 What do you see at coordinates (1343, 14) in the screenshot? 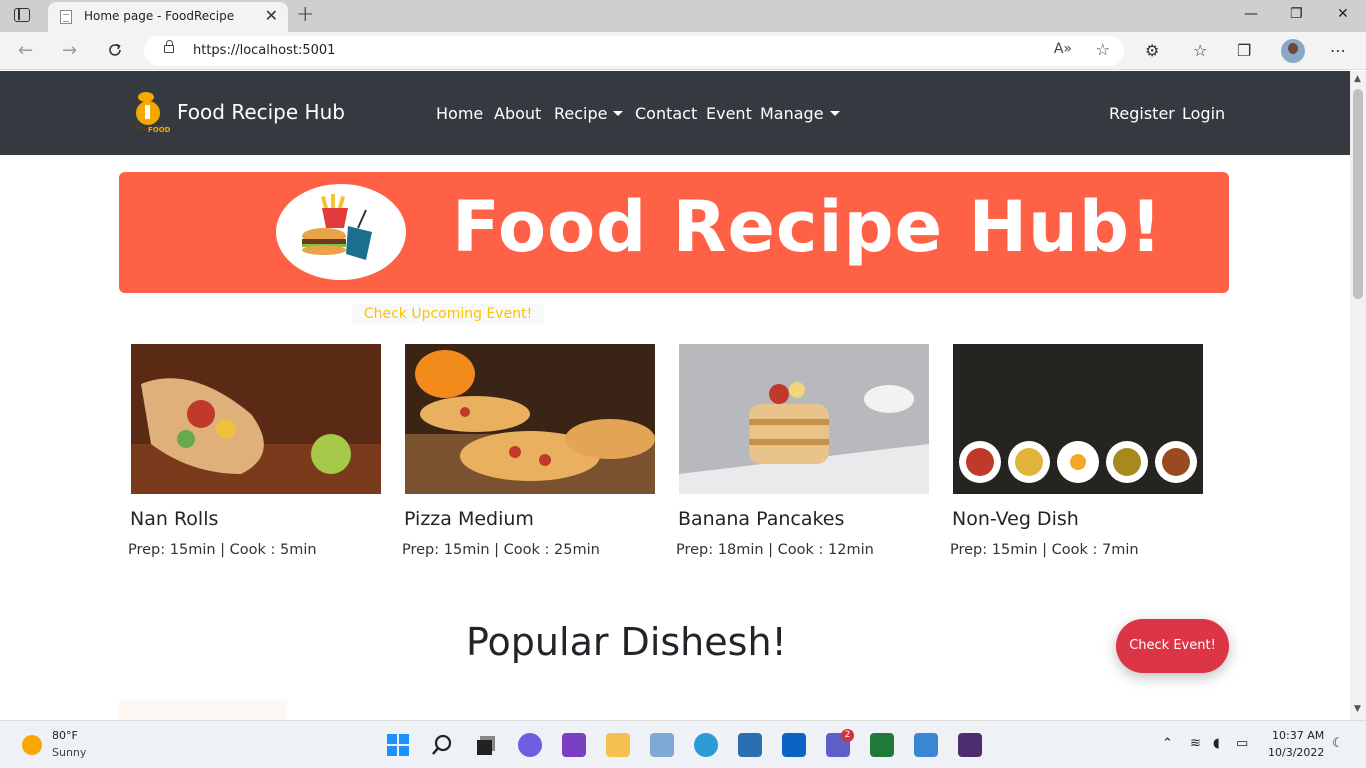
I see `close-window-button: ✕` at bounding box center [1343, 14].